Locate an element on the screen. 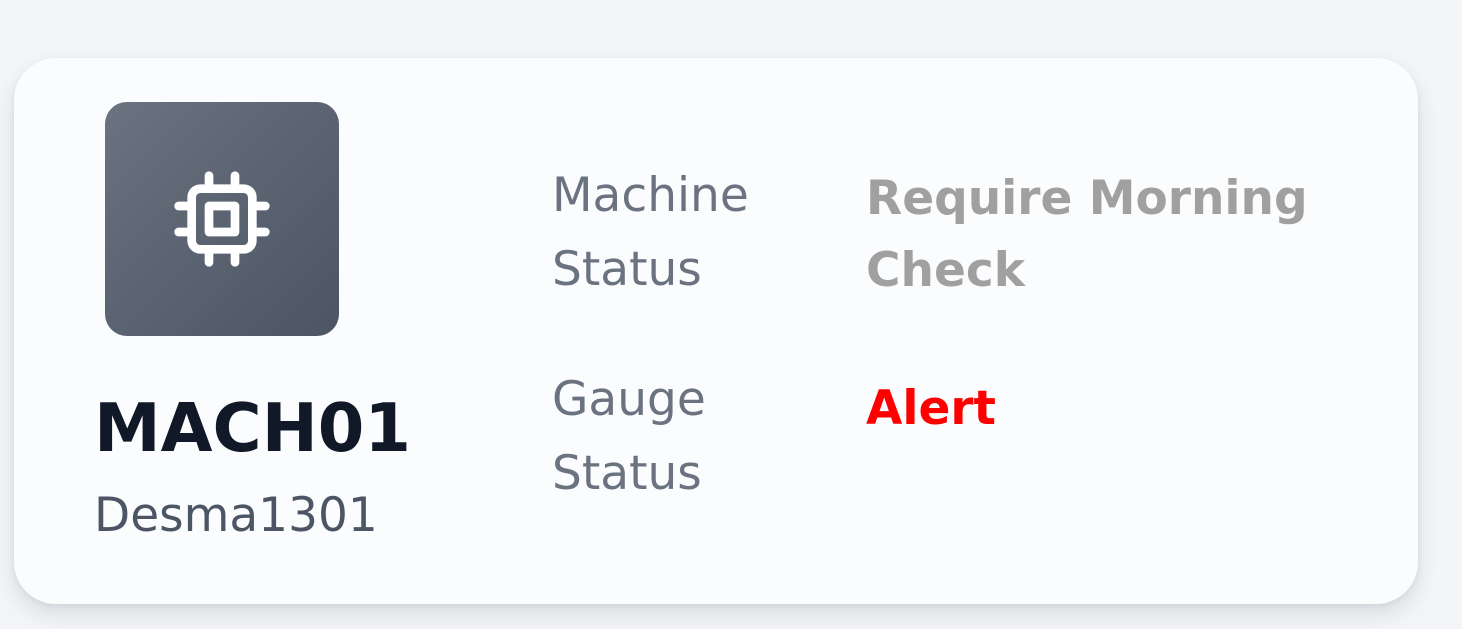 This screenshot has width=1462, height=629. machine-id: MACH01 is located at coordinates (253, 428).